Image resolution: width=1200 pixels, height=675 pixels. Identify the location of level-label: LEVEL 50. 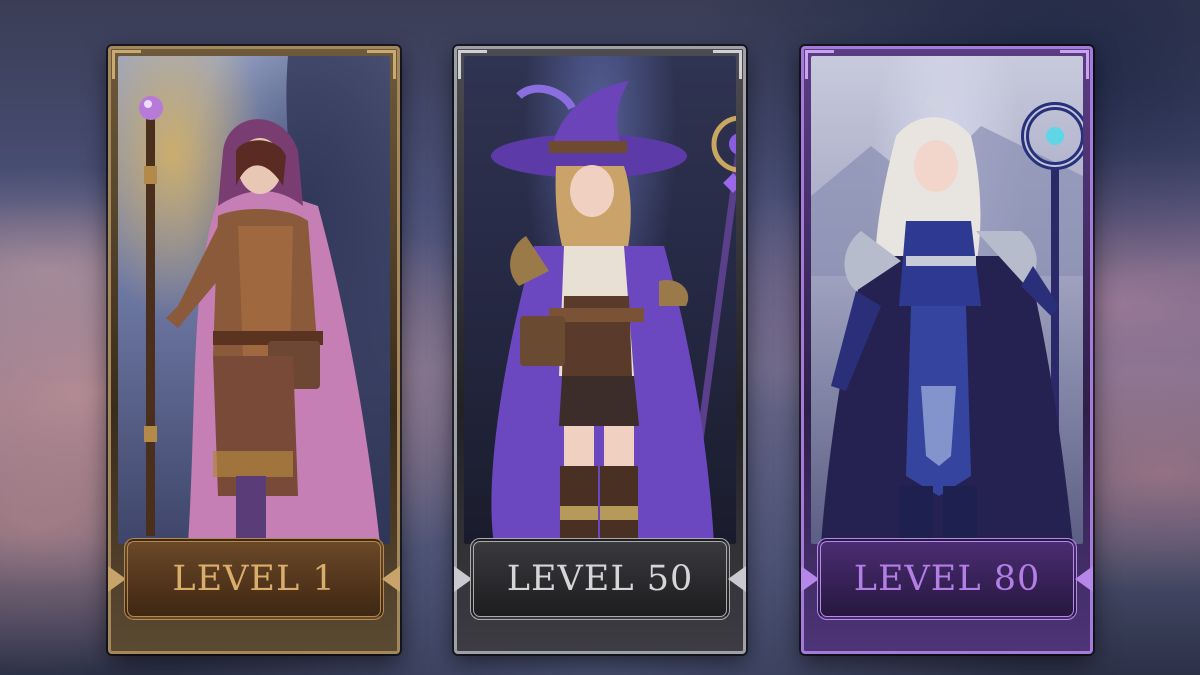
(600, 579).